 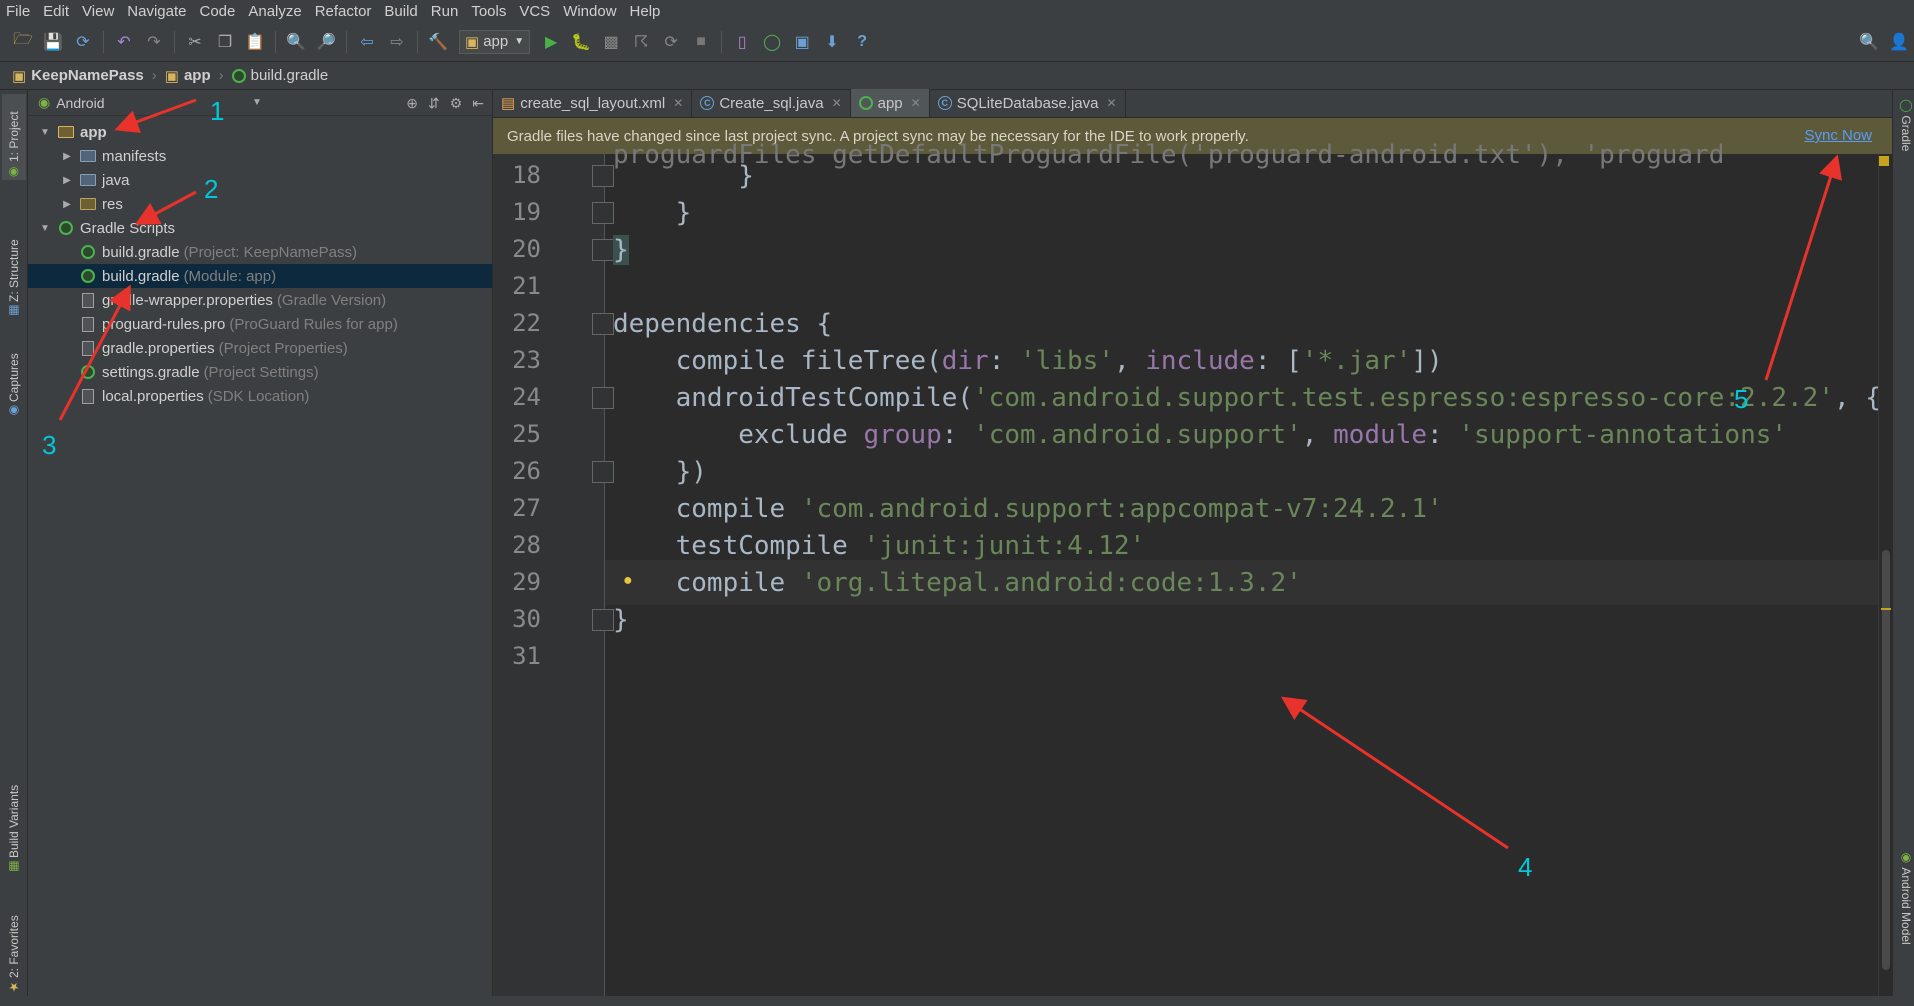 What do you see at coordinates (628, 581) in the screenshot?
I see `lightbulb-icon: ●` at bounding box center [628, 581].